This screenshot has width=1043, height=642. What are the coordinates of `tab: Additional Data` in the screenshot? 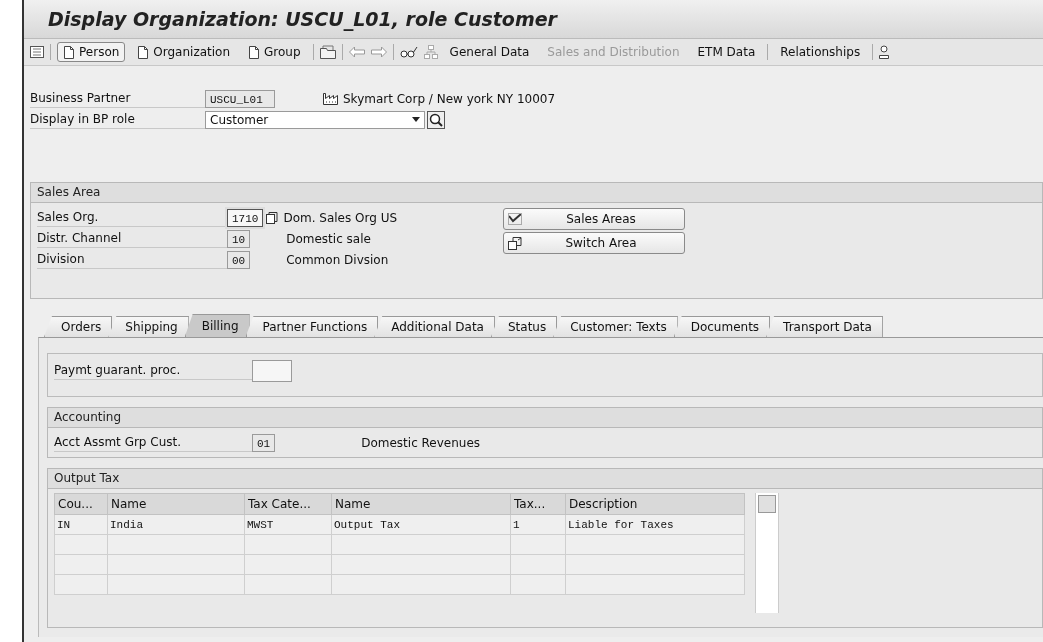 It's located at (434, 326).